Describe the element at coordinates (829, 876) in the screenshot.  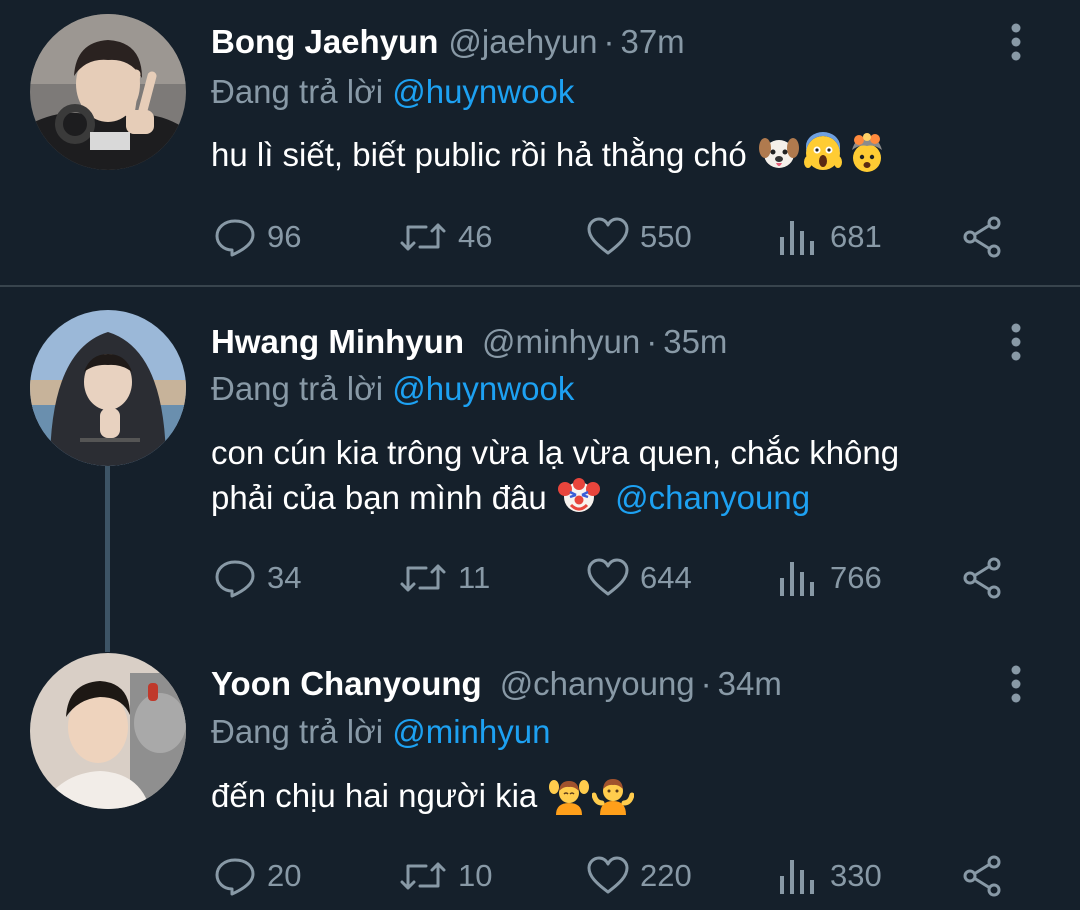
I see `views-button: 330` at that location.